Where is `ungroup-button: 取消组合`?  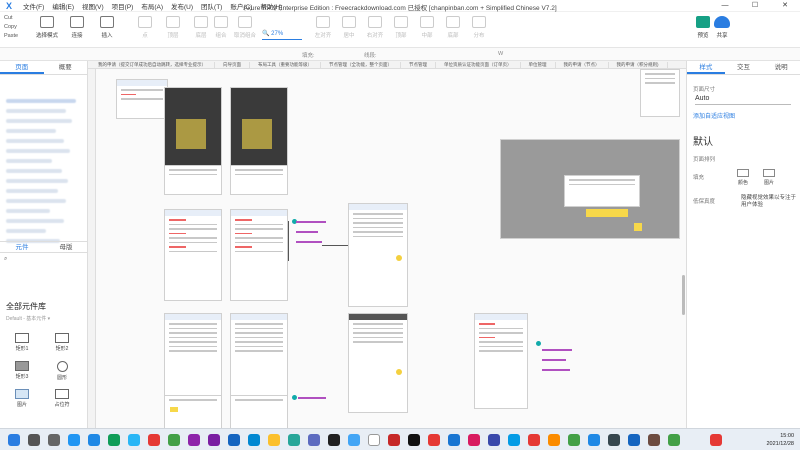
ungroup-button: 取消组合 is located at coordinates (245, 27).